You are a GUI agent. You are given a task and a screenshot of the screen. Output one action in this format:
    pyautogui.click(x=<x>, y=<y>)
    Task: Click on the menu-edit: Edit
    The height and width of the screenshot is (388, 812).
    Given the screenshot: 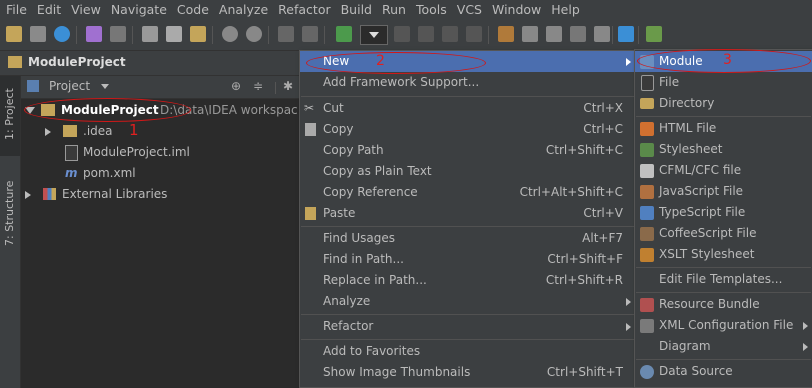 What is the action you would take?
    pyautogui.click(x=48, y=10)
    